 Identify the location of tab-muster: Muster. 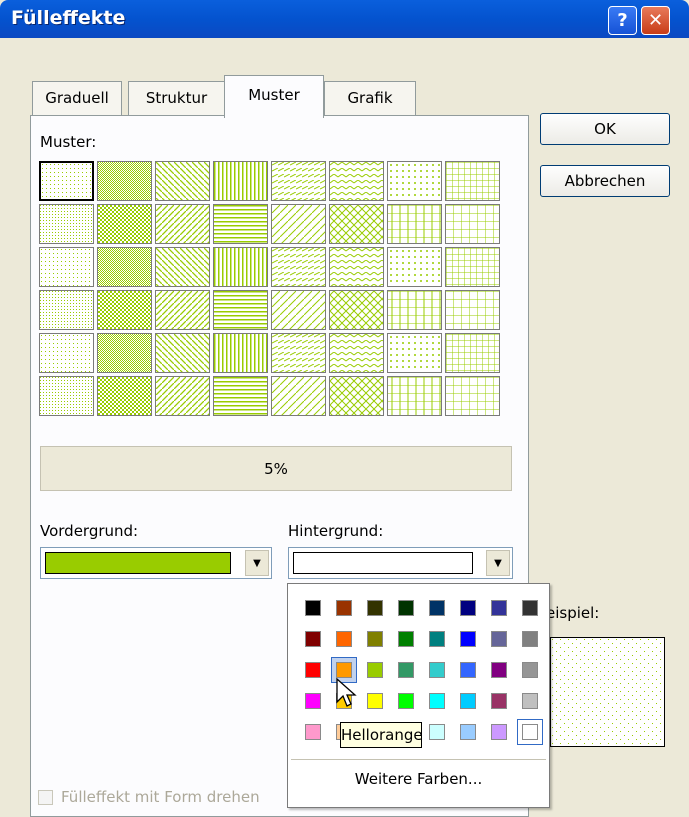
(274, 96).